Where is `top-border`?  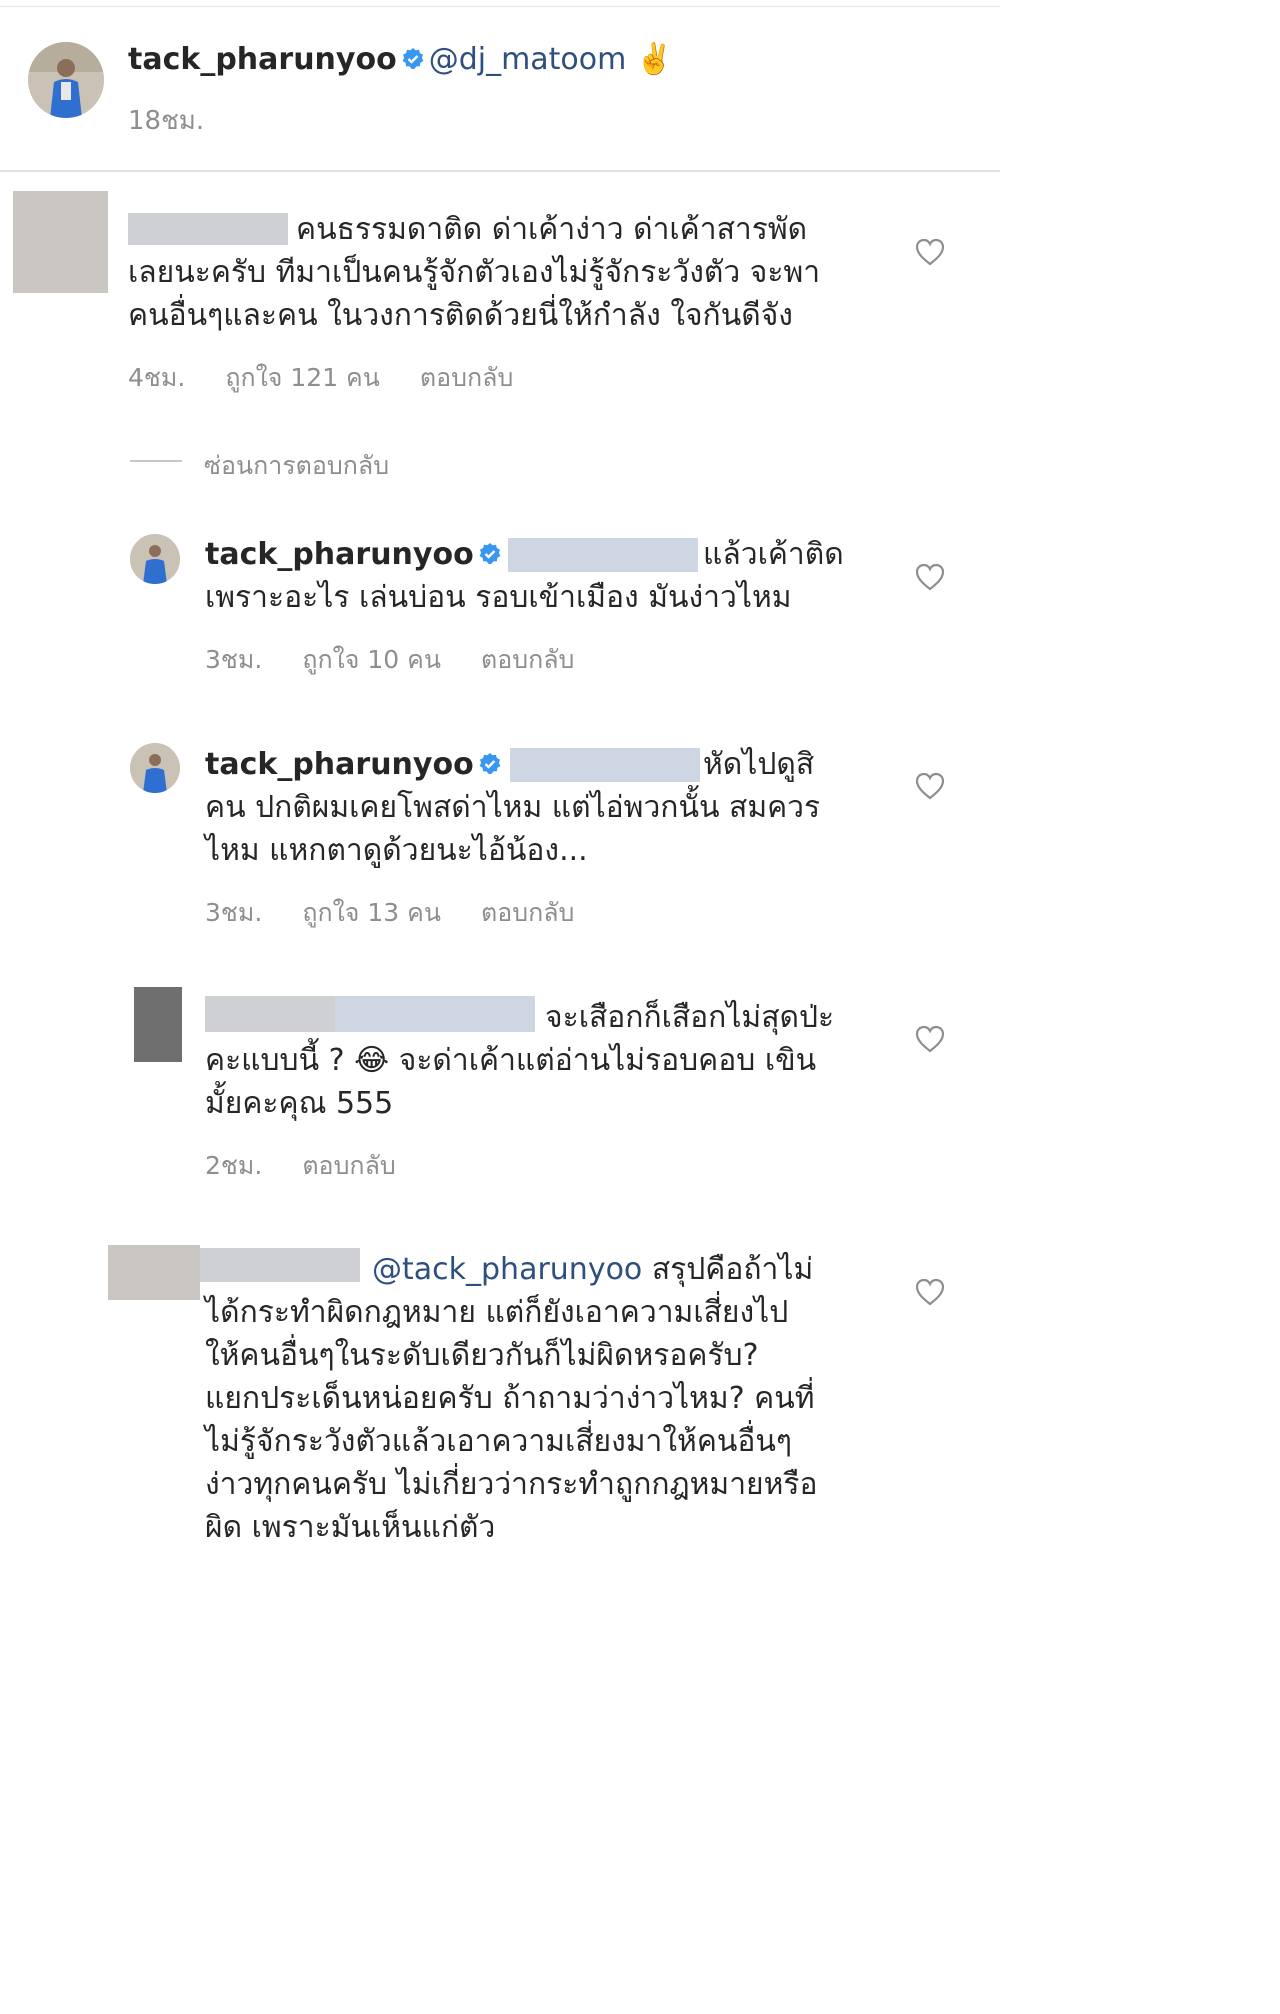
top-border is located at coordinates (500, 6).